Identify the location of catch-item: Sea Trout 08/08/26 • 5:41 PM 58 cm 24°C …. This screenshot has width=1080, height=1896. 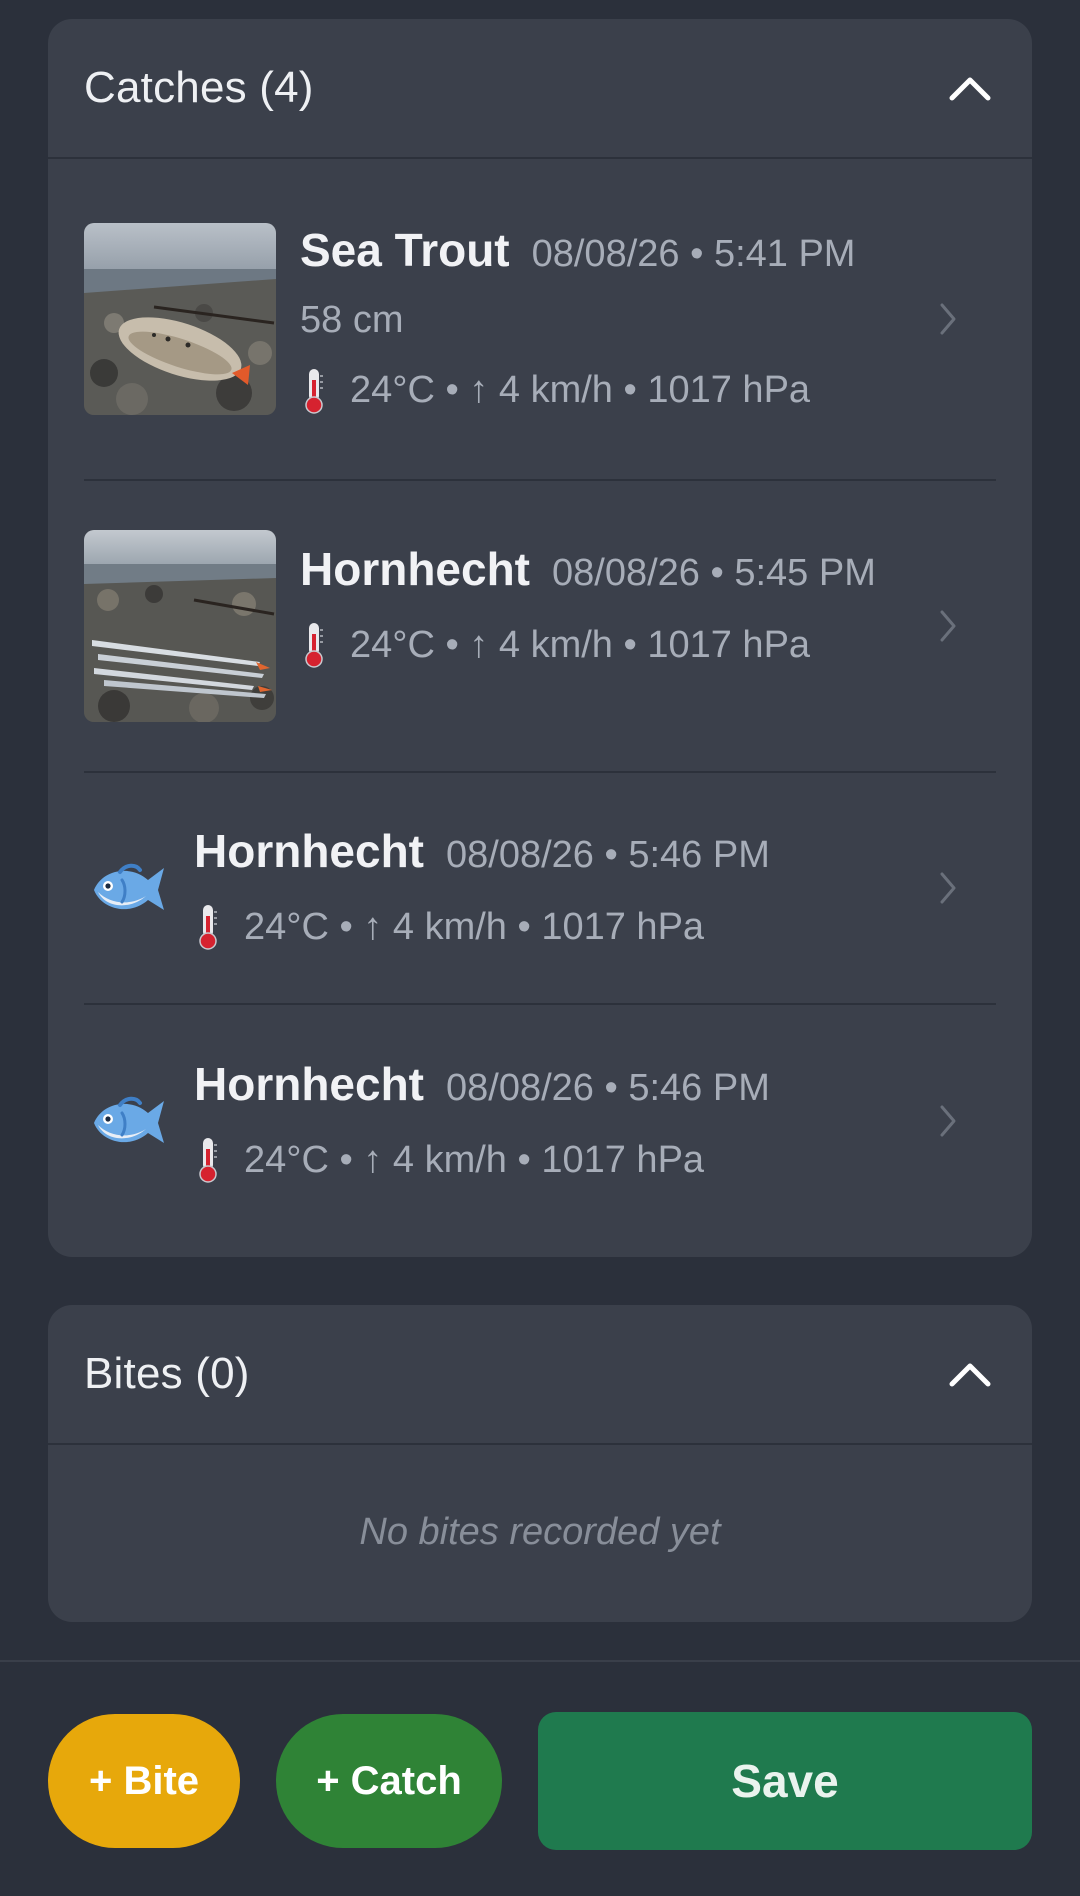
(540, 320).